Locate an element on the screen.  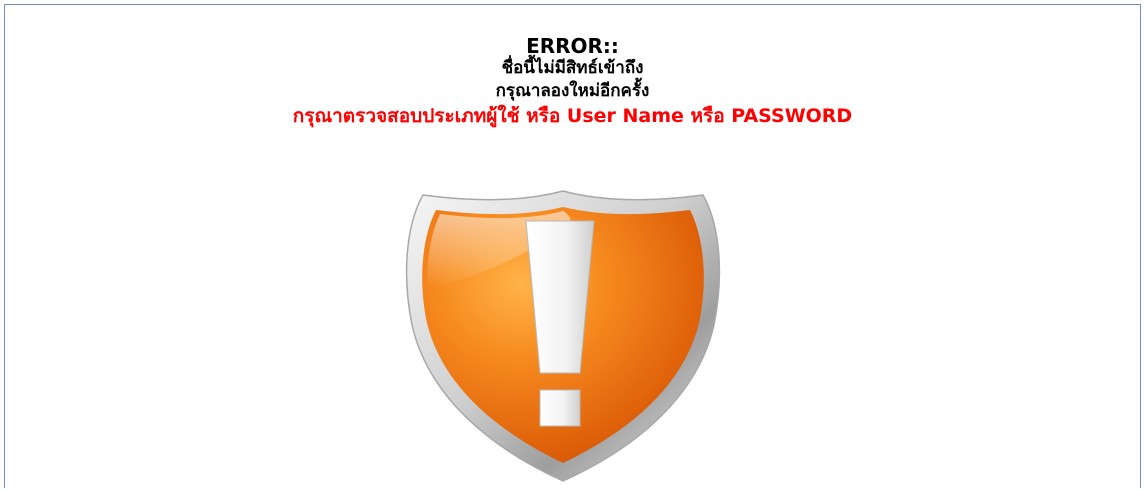
error-title: ERROR:: is located at coordinates (572, 46).